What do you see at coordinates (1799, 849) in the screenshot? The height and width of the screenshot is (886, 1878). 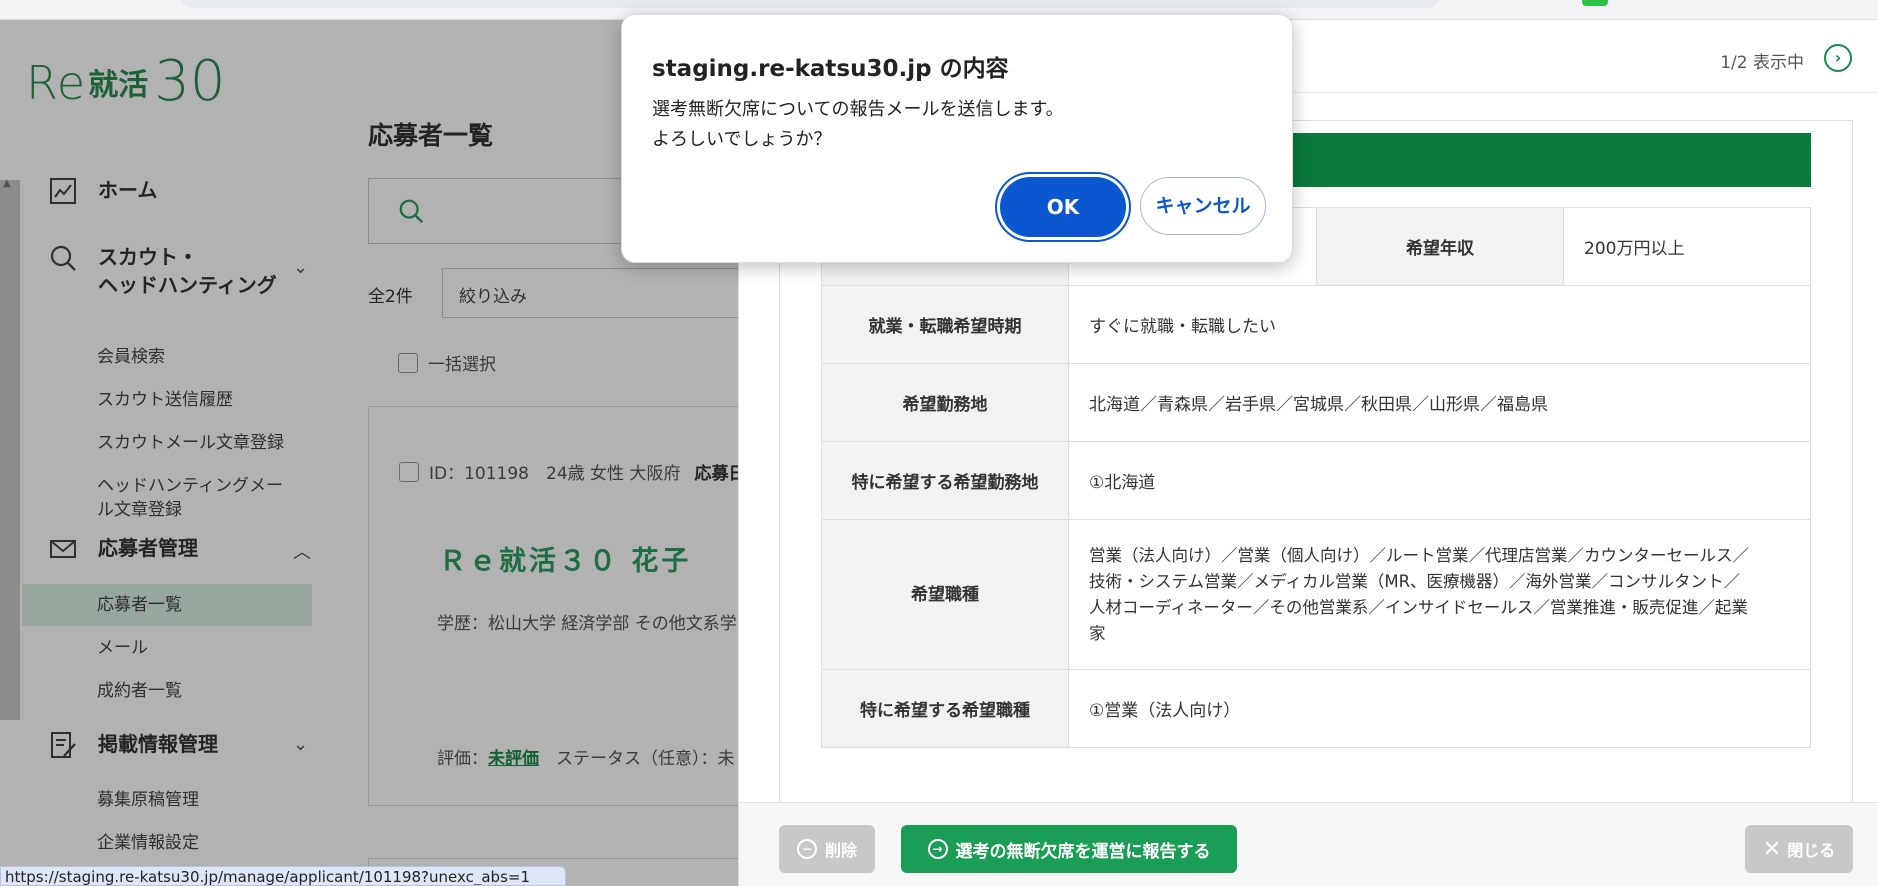 I see `close-button: ✕ 閉じる` at bounding box center [1799, 849].